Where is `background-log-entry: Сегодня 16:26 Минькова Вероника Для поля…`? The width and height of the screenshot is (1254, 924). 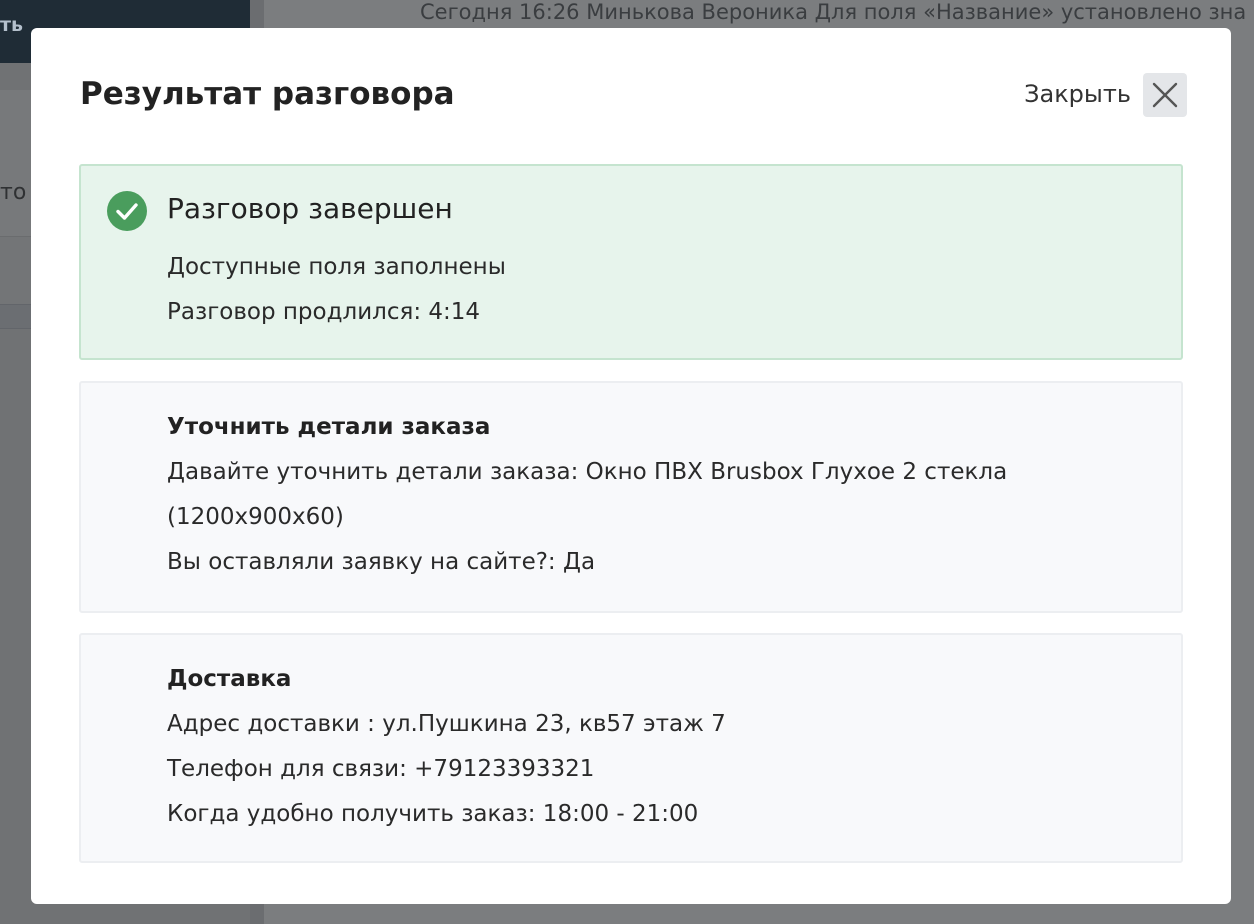
background-log-entry: Сегодня 16:26 Минькова Вероника Для поля… is located at coordinates (833, 12).